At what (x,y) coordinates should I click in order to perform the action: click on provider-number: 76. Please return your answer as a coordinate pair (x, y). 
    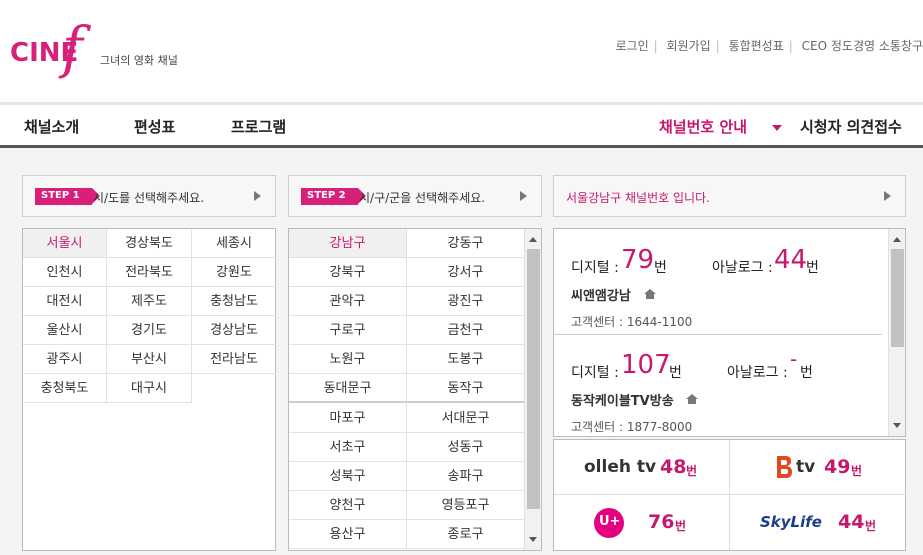
    Looking at the image, I should click on (661, 522).